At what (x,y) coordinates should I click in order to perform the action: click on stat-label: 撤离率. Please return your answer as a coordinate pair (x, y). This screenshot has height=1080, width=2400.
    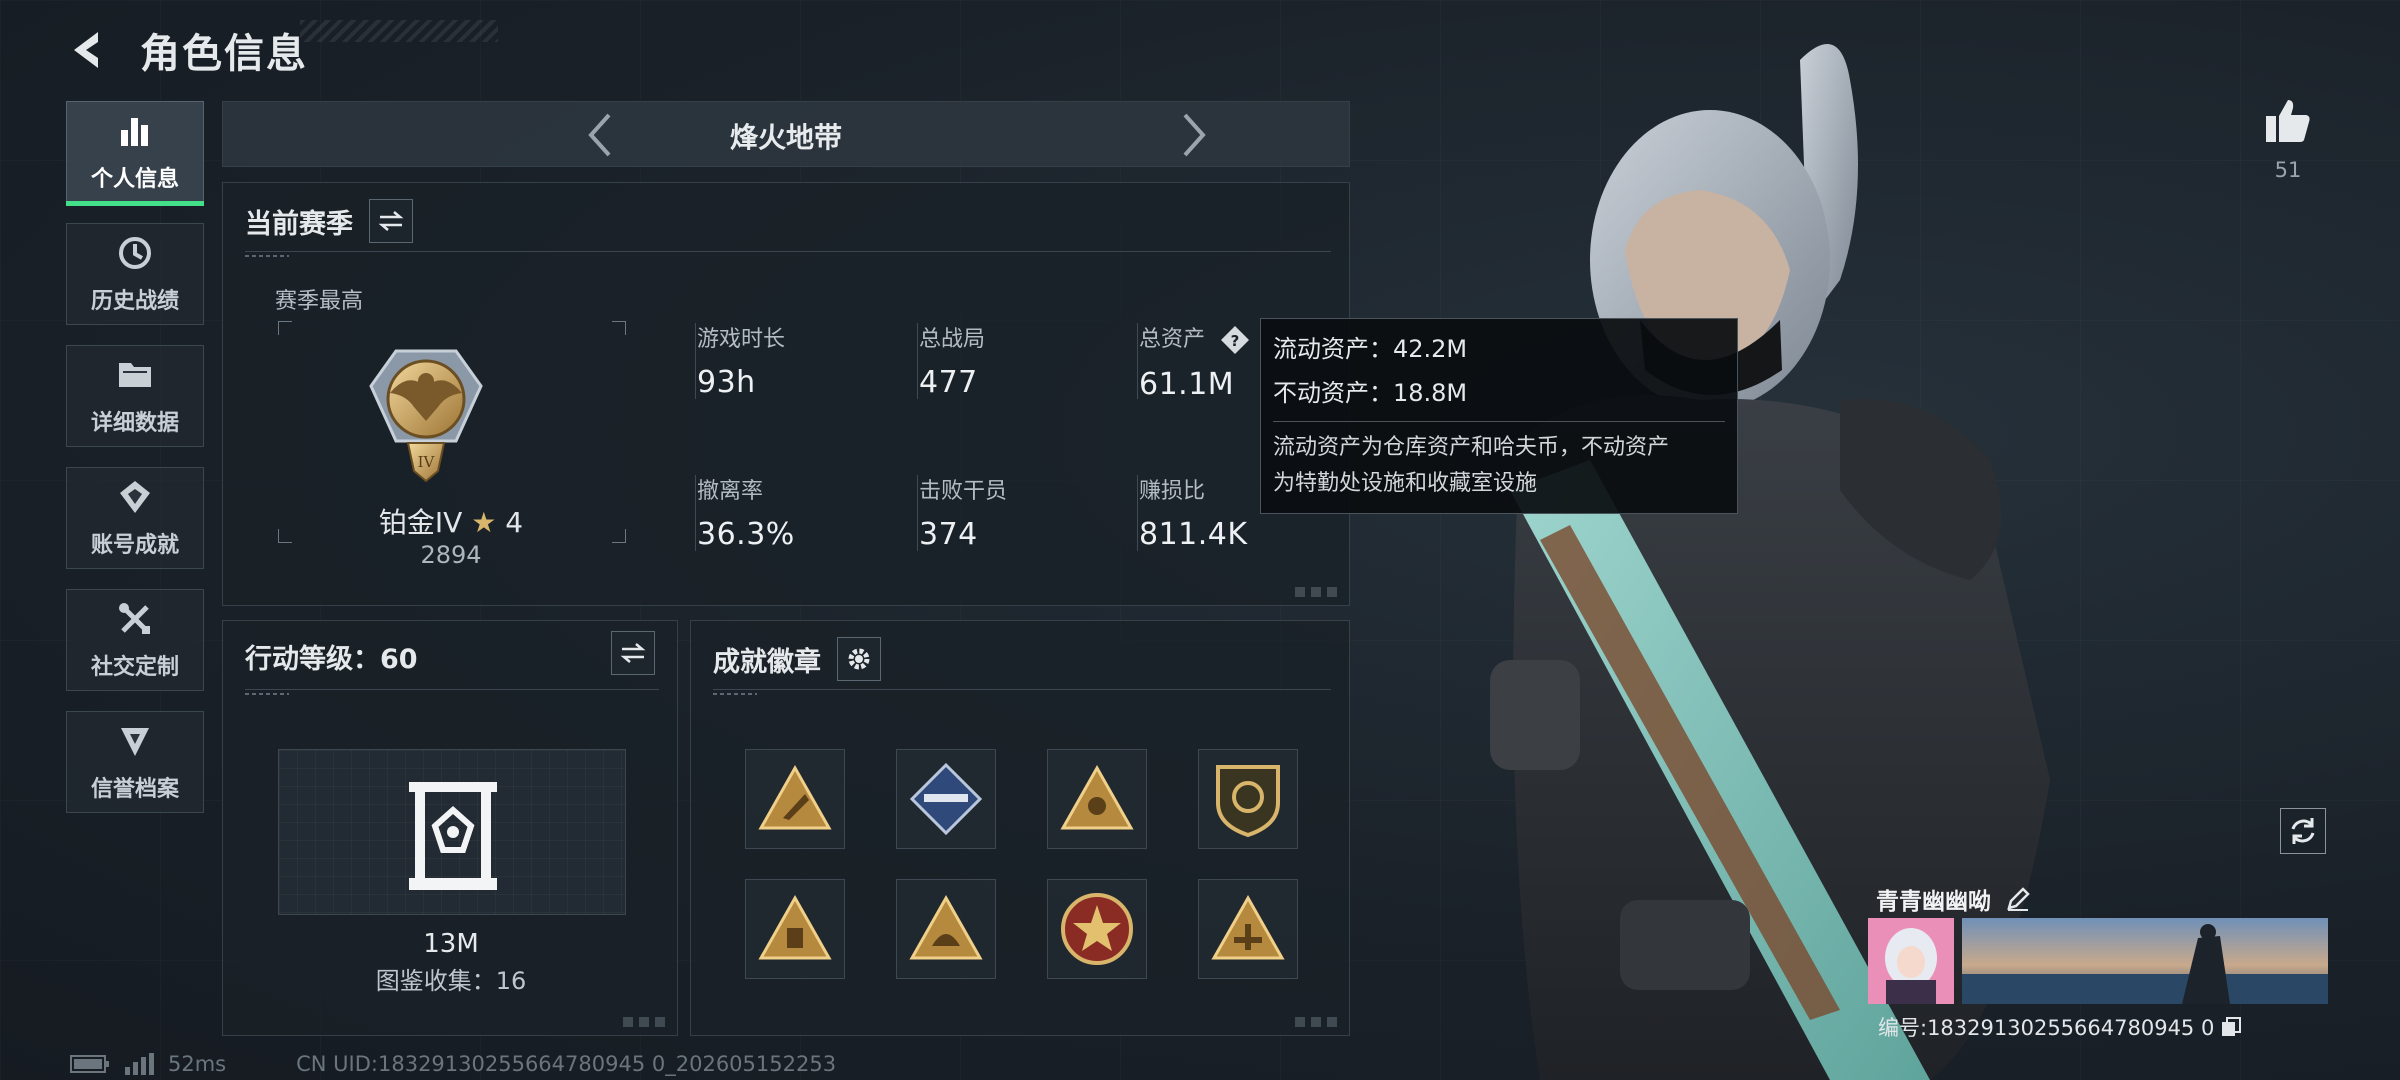
    Looking at the image, I should click on (730, 491).